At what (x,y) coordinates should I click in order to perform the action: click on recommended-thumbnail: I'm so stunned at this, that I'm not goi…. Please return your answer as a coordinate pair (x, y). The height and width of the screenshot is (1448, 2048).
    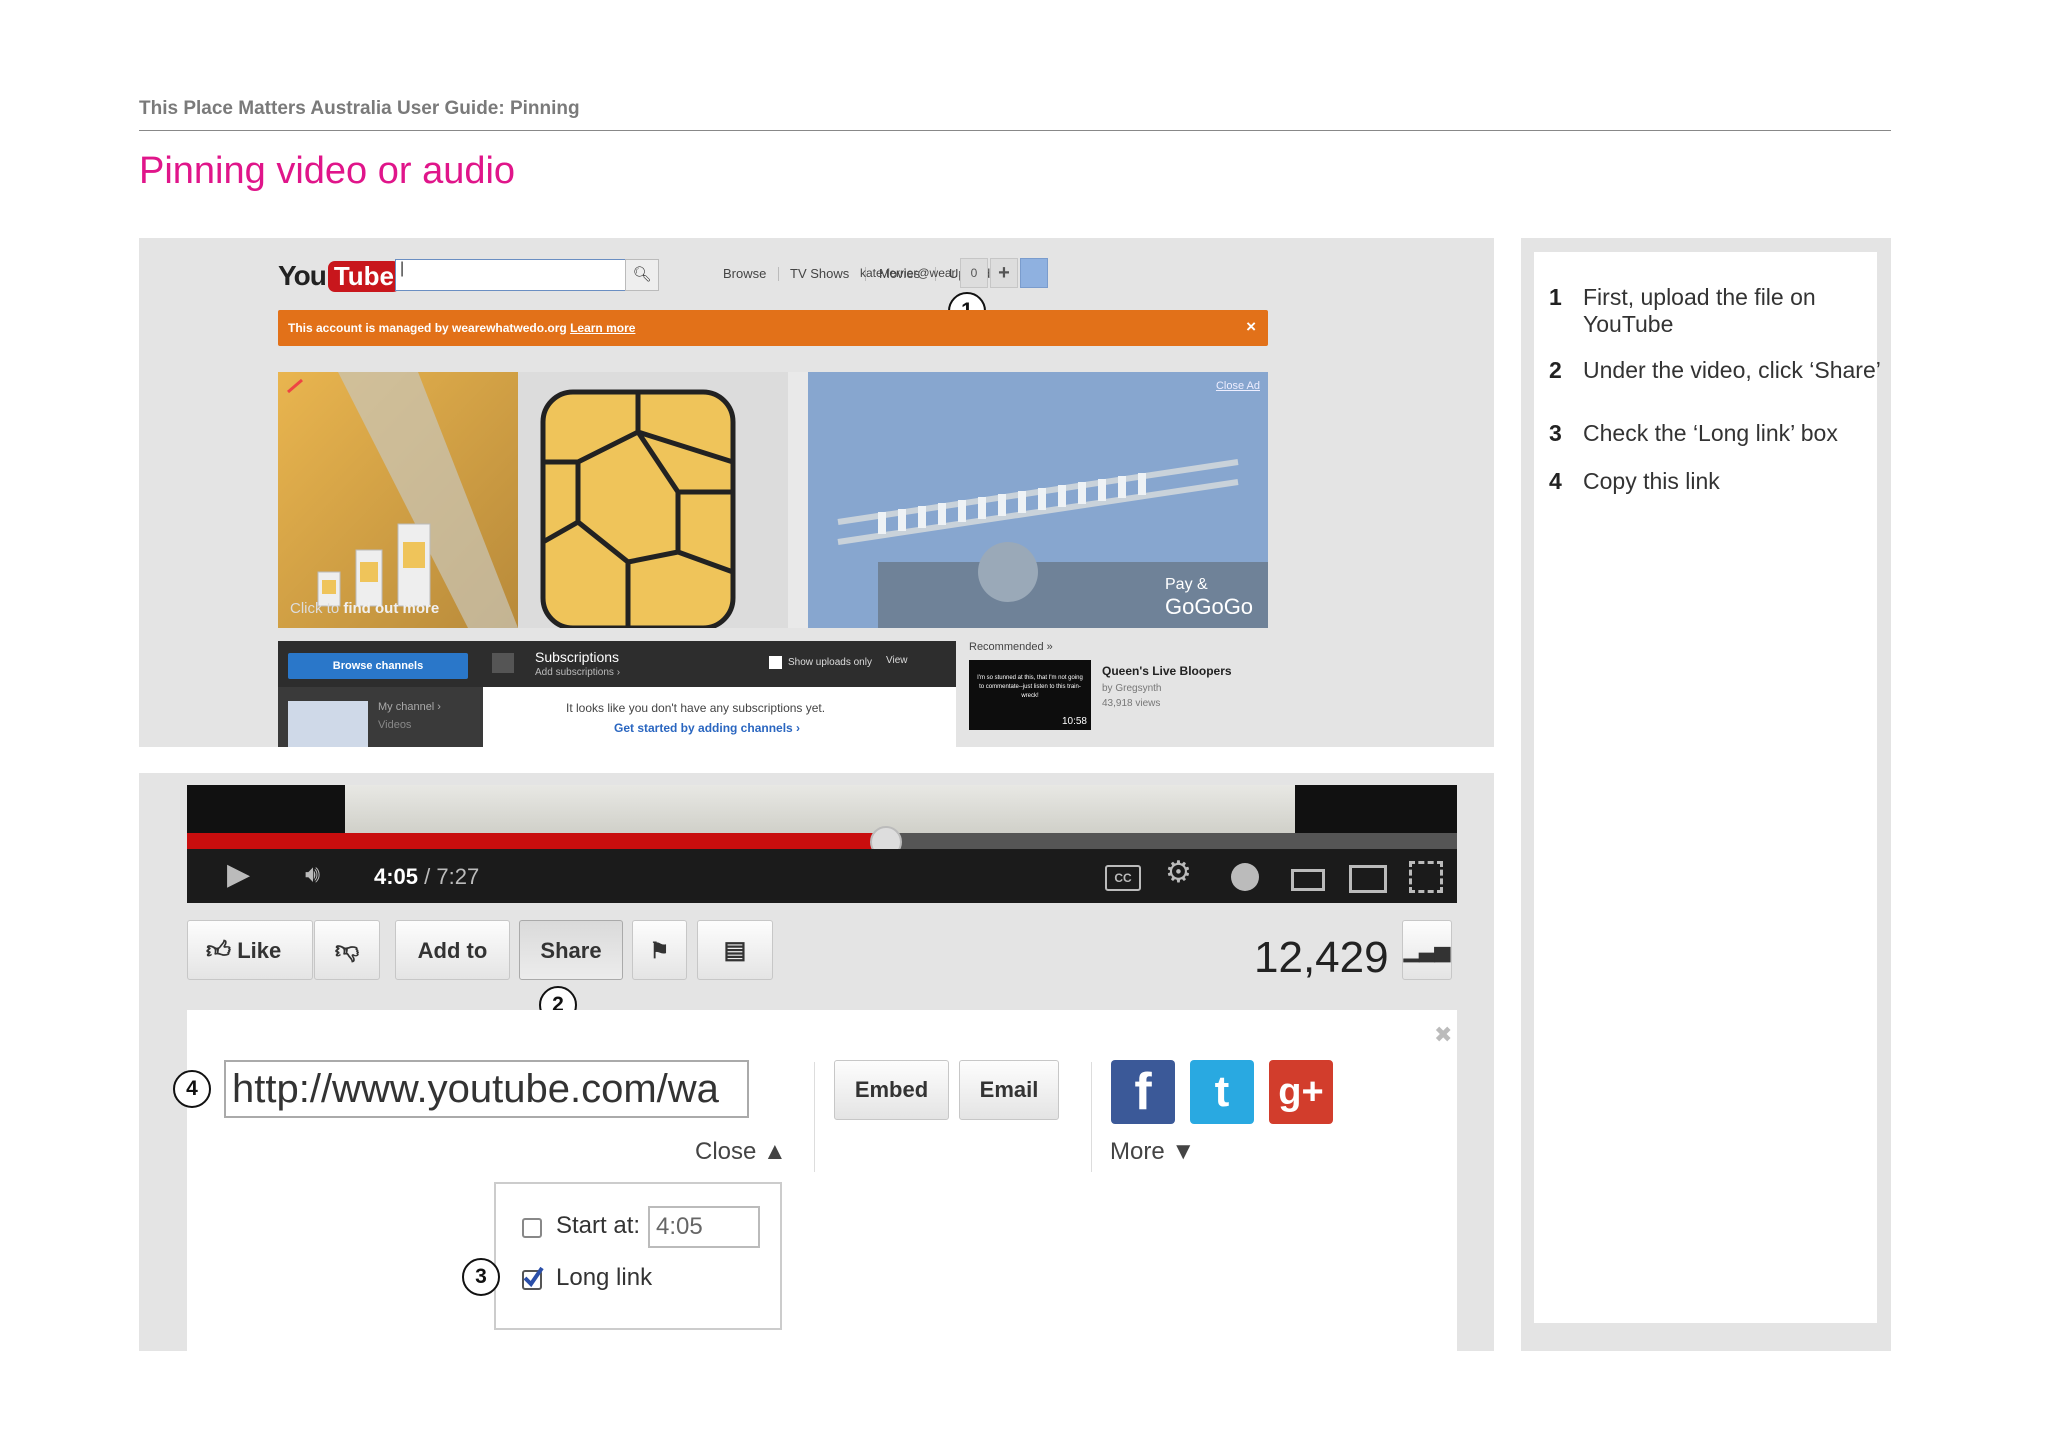
    Looking at the image, I should click on (1030, 695).